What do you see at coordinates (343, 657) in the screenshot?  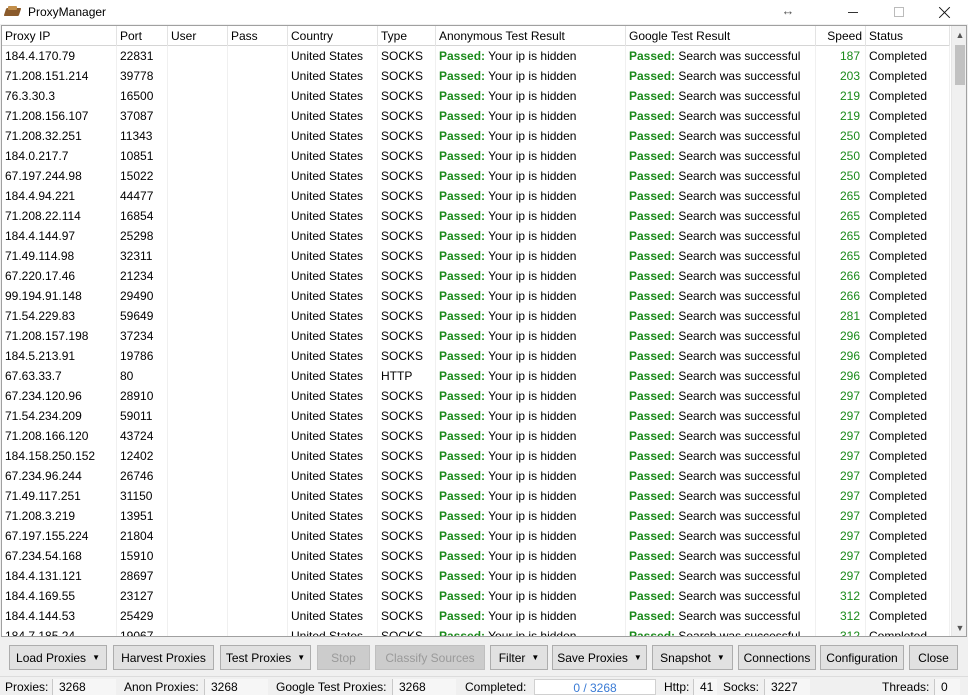 I see `stop-button: Stop` at bounding box center [343, 657].